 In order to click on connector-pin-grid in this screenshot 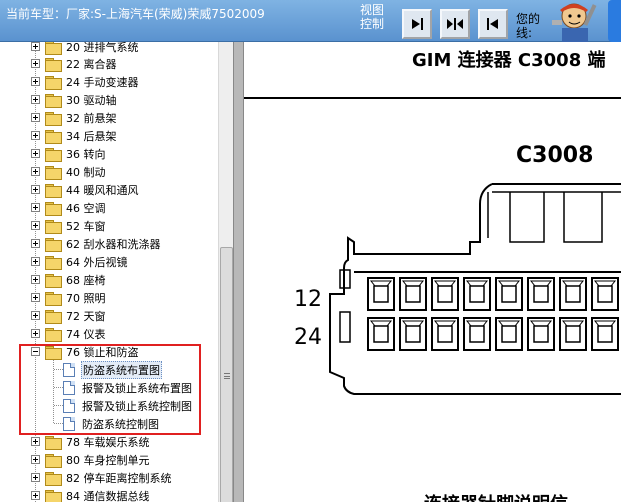, I will do `click(493, 314)`.